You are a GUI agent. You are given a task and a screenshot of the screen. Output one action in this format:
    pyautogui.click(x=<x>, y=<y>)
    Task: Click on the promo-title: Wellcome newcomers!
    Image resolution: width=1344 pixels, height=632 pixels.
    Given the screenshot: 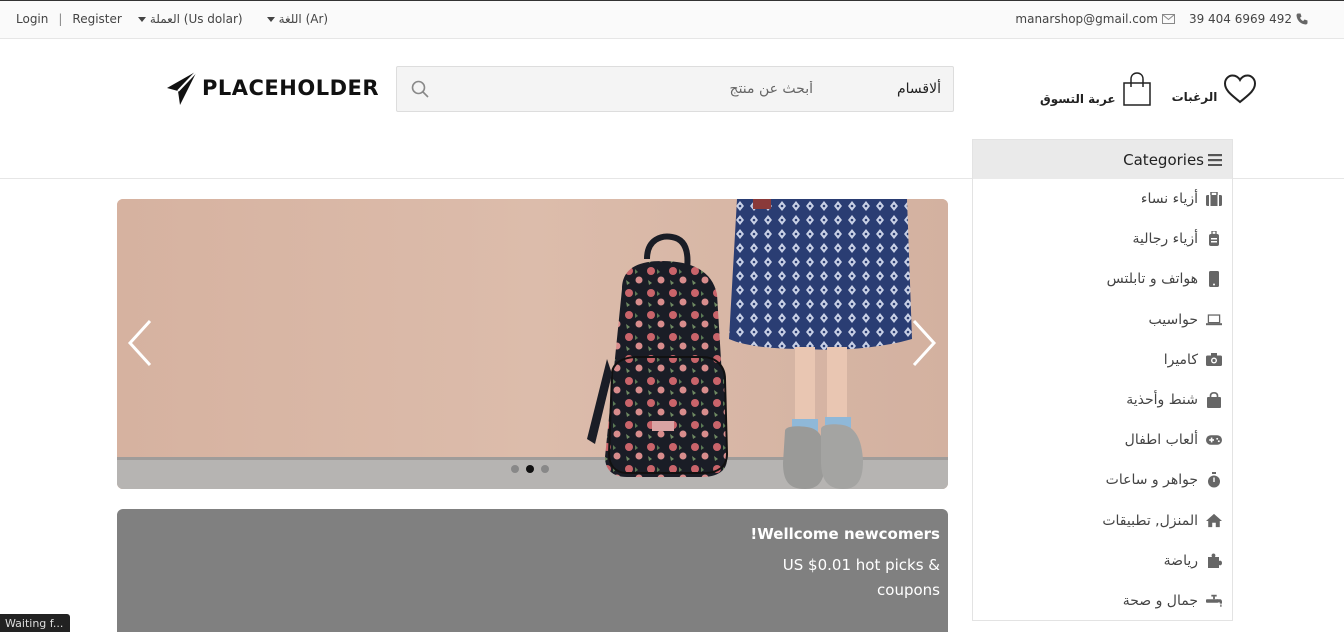 What is the action you would take?
    pyautogui.click(x=845, y=534)
    